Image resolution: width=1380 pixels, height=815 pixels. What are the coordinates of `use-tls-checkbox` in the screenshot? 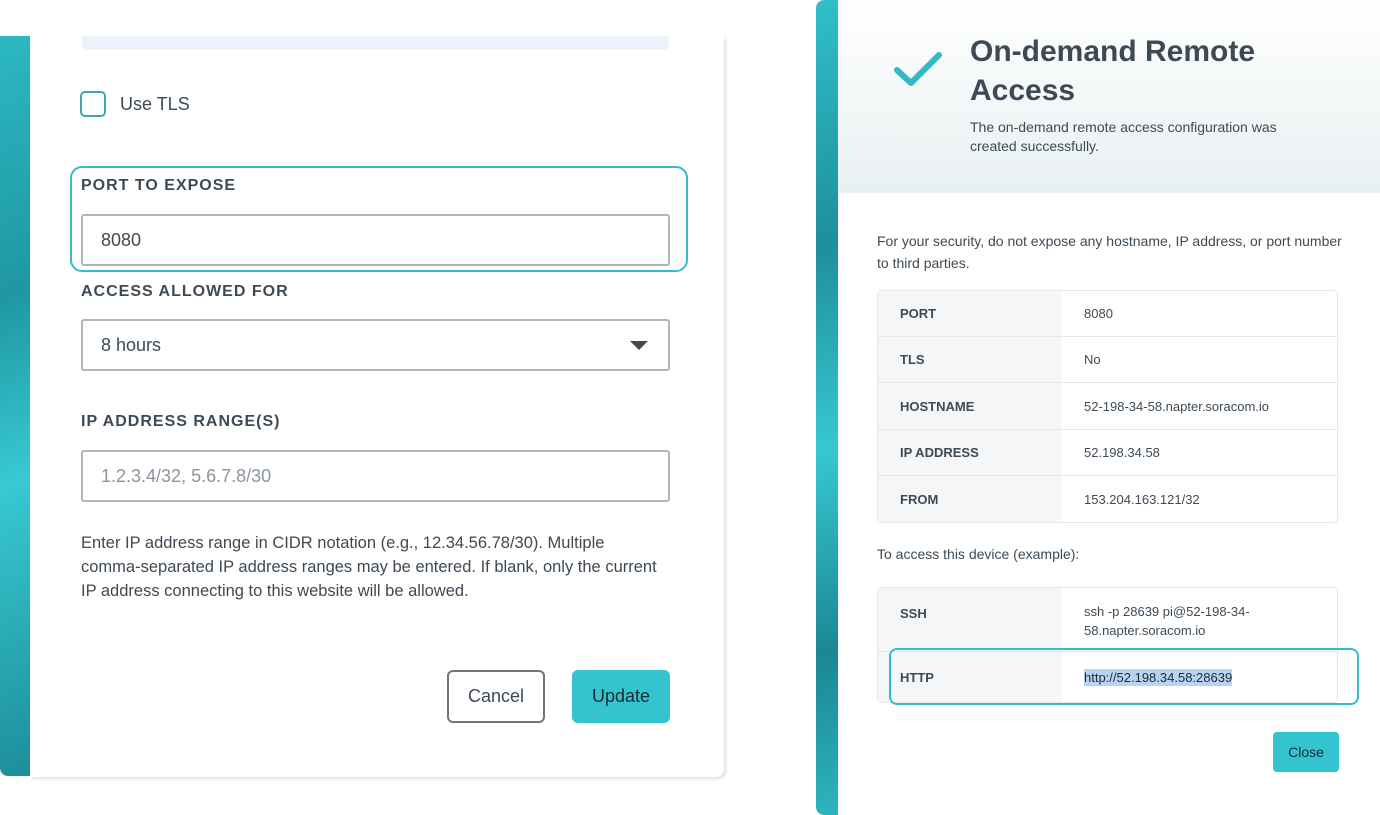 It's located at (93, 104).